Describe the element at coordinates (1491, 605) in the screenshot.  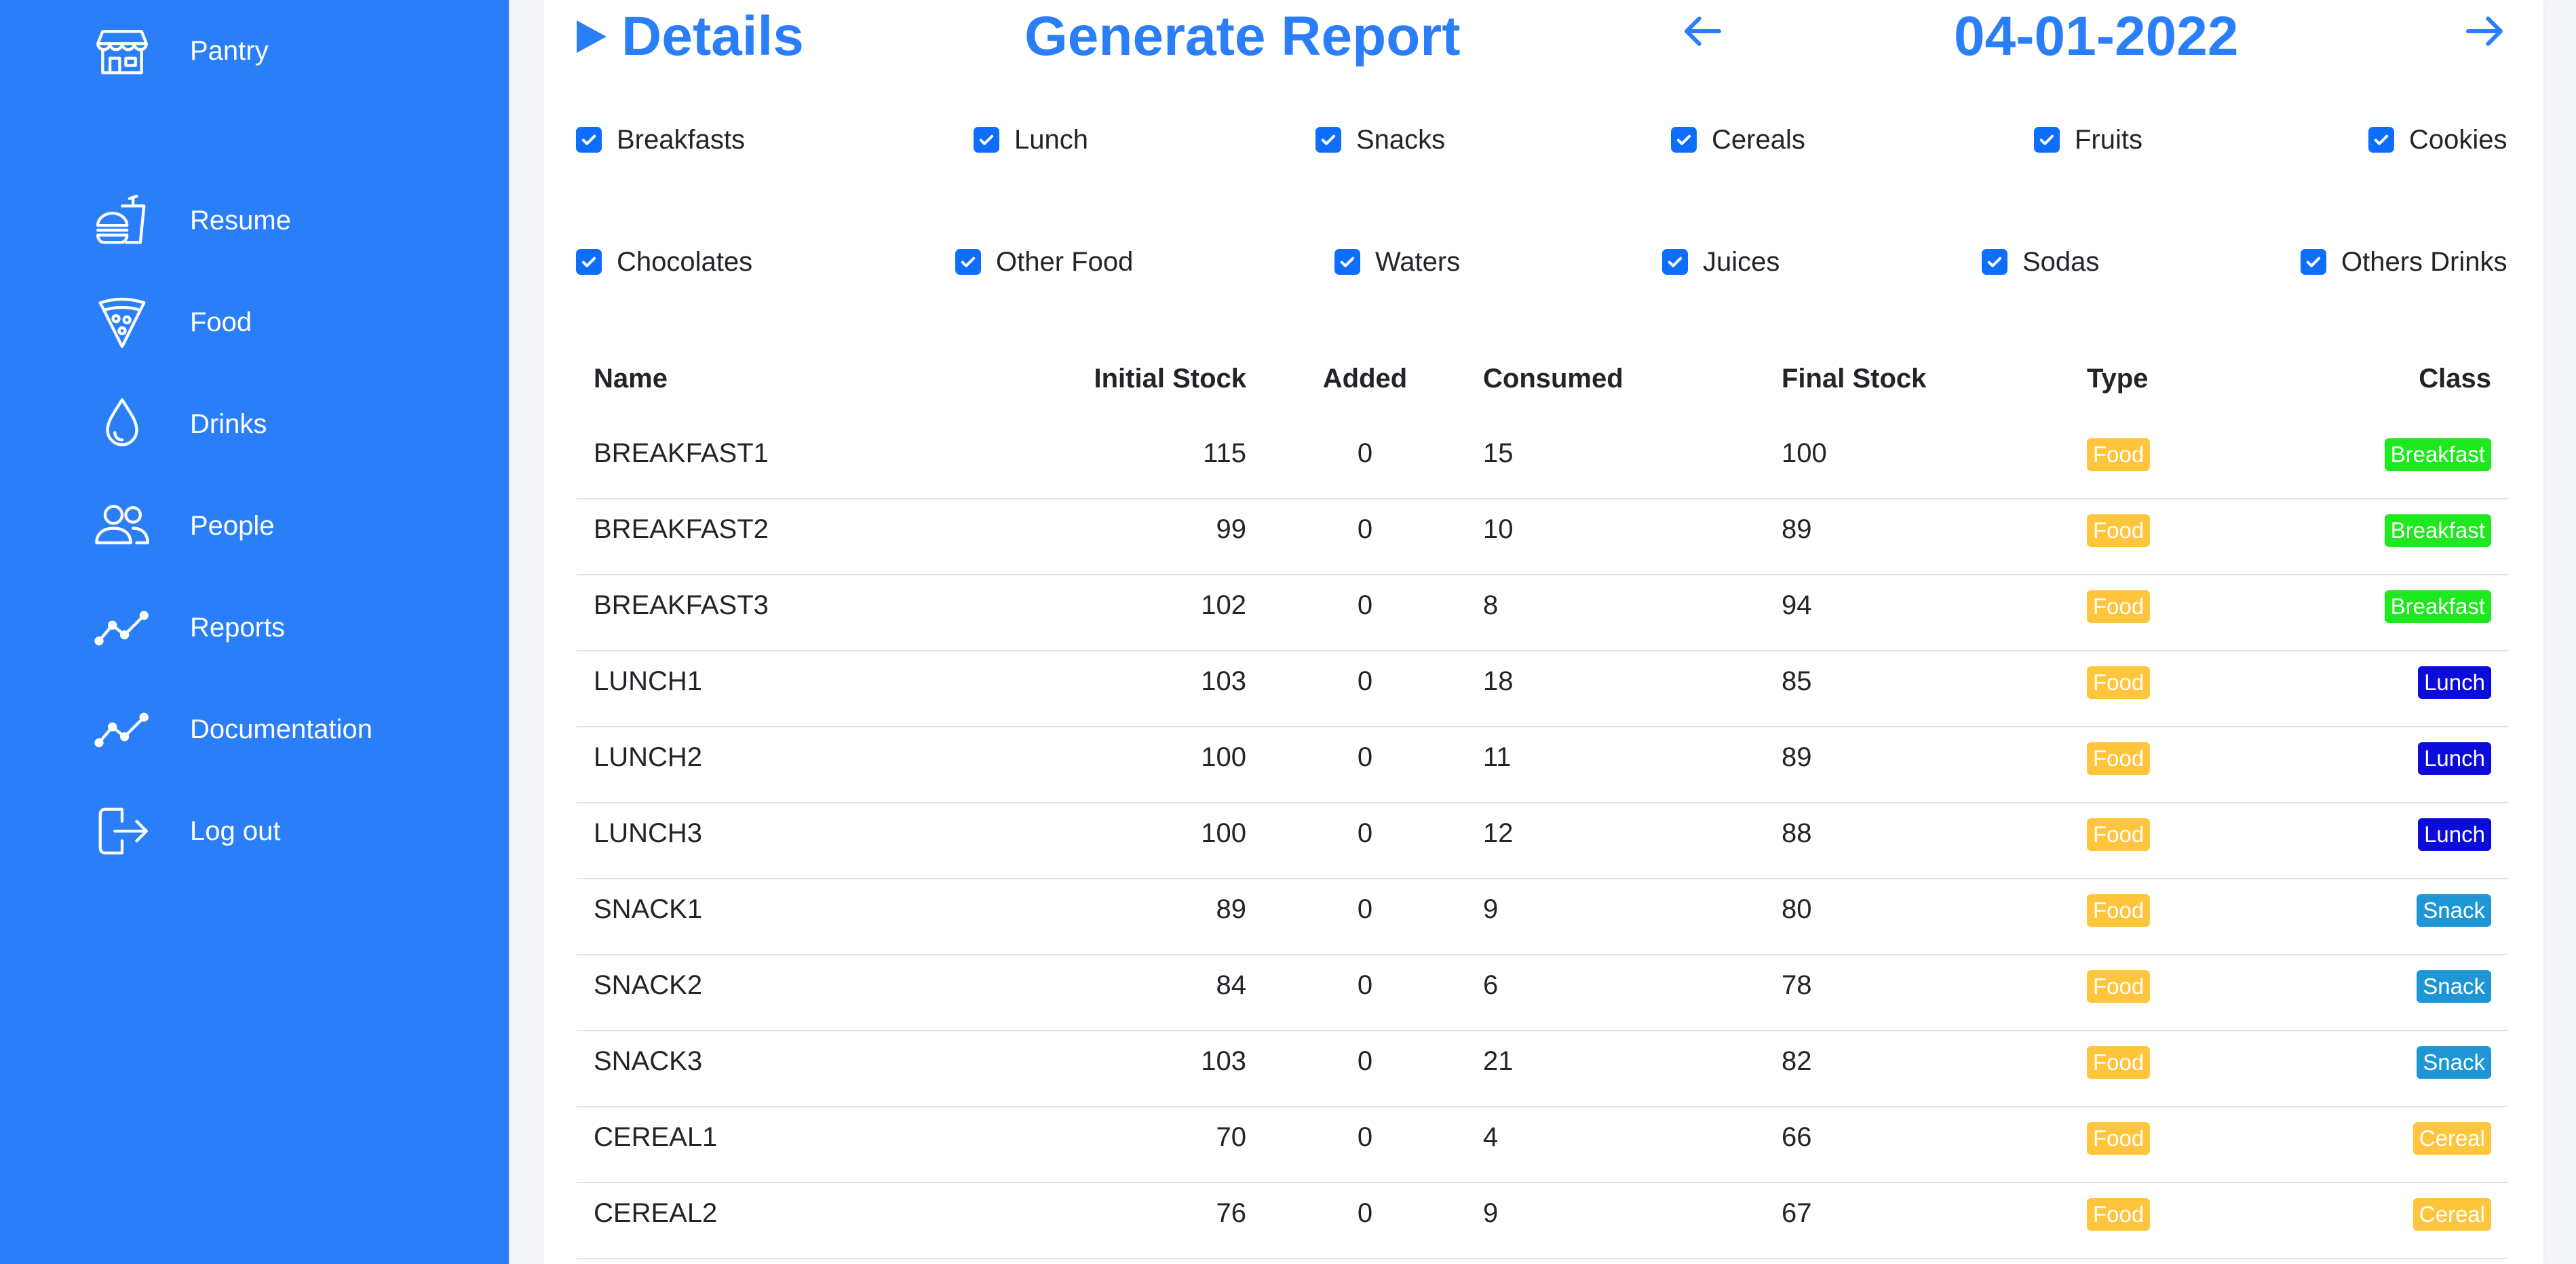
I see `cell-consumed: 8` at that location.